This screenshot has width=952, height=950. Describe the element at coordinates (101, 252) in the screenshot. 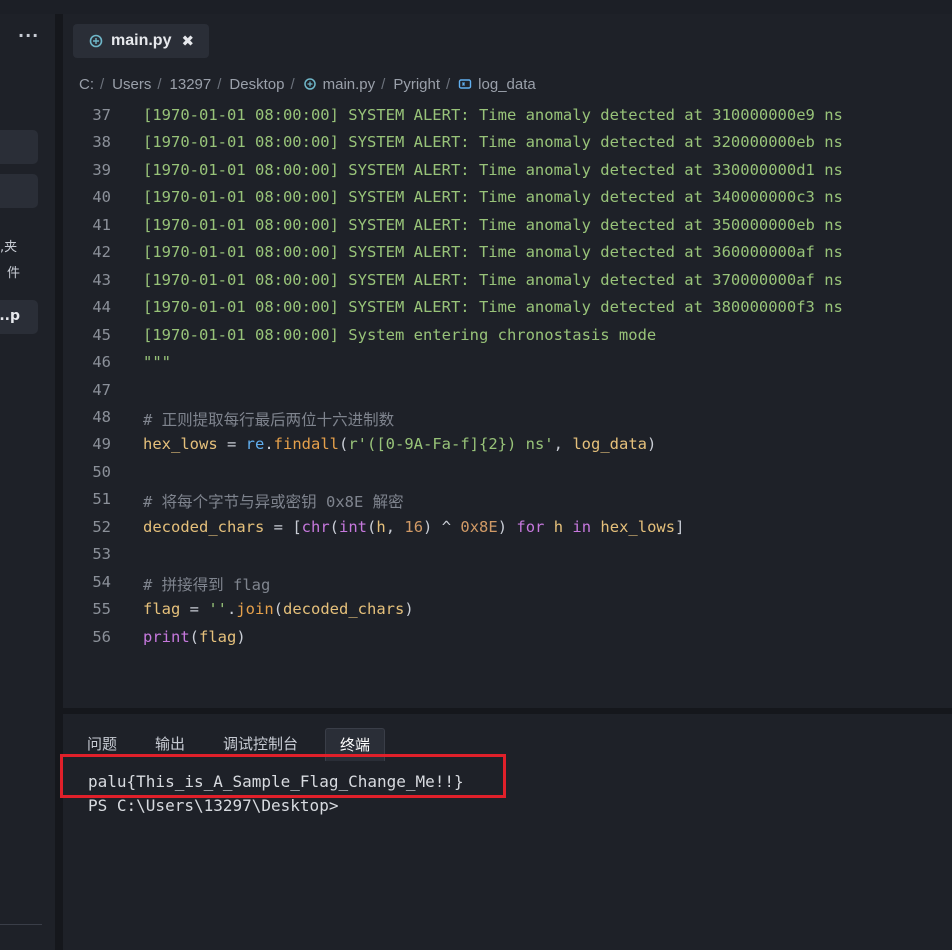

I see `line-number: 42` at that location.